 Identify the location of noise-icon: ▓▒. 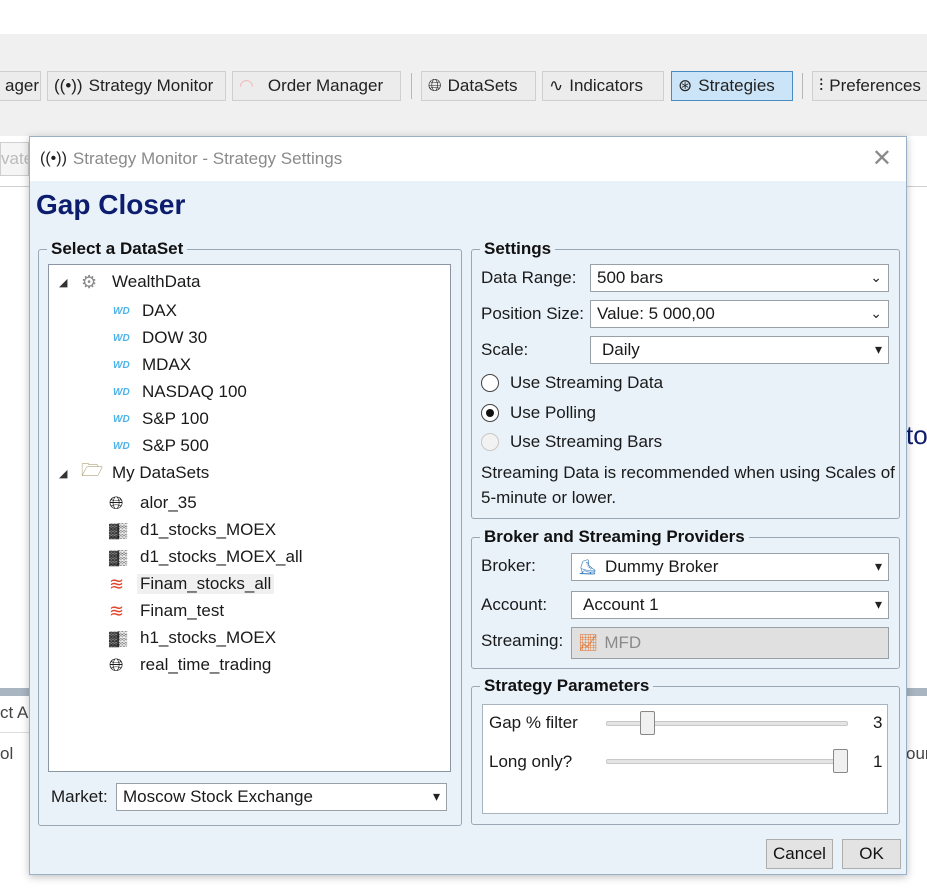
(118, 638).